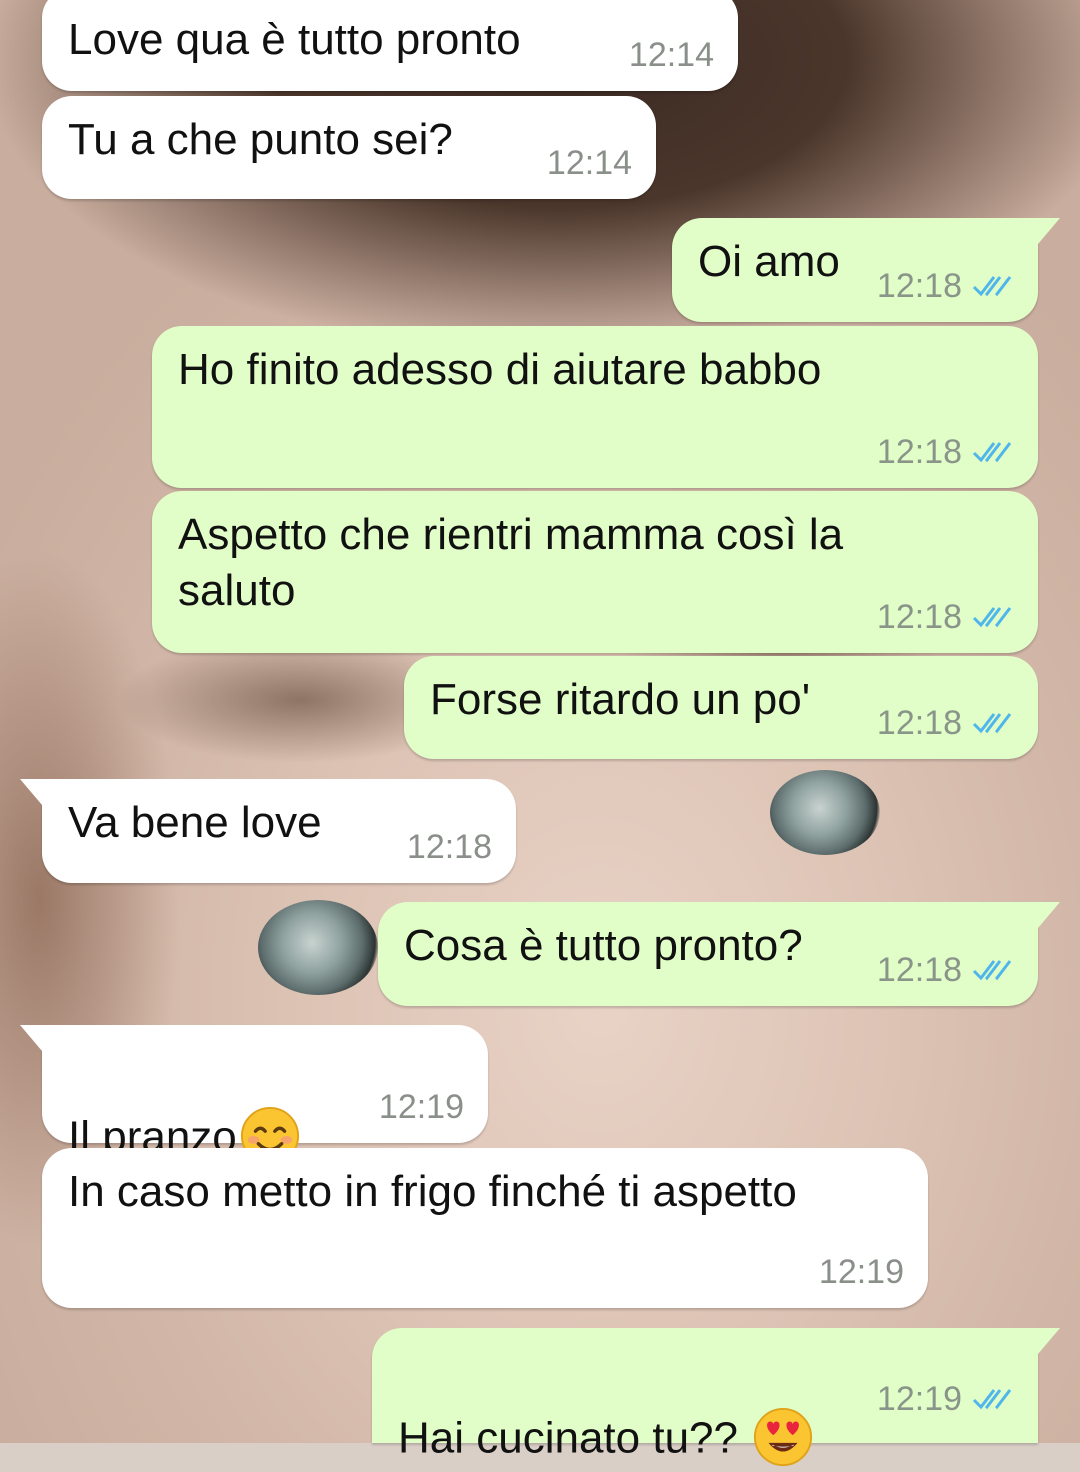 The width and height of the screenshot is (1080, 1472). I want to click on message-text: Forse ritardo un po', so click(620, 699).